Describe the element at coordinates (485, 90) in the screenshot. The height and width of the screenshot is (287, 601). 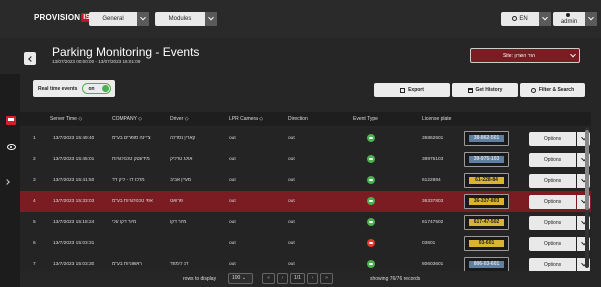
I see `get-history-button: Get History` at that location.